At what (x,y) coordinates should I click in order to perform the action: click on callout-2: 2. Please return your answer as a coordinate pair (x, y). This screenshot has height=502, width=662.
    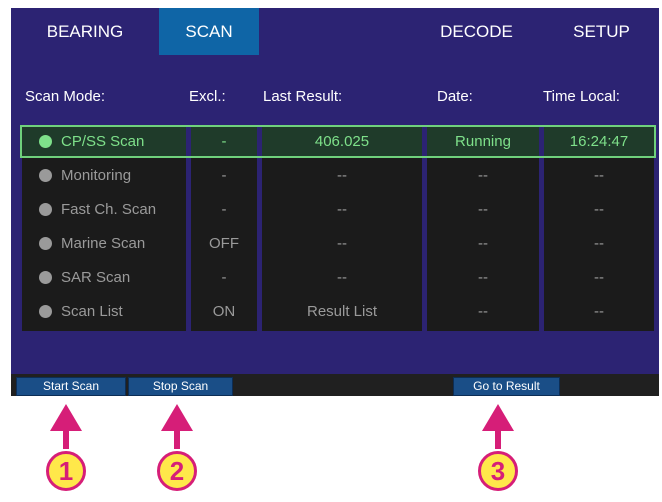
    Looking at the image, I should click on (177, 471).